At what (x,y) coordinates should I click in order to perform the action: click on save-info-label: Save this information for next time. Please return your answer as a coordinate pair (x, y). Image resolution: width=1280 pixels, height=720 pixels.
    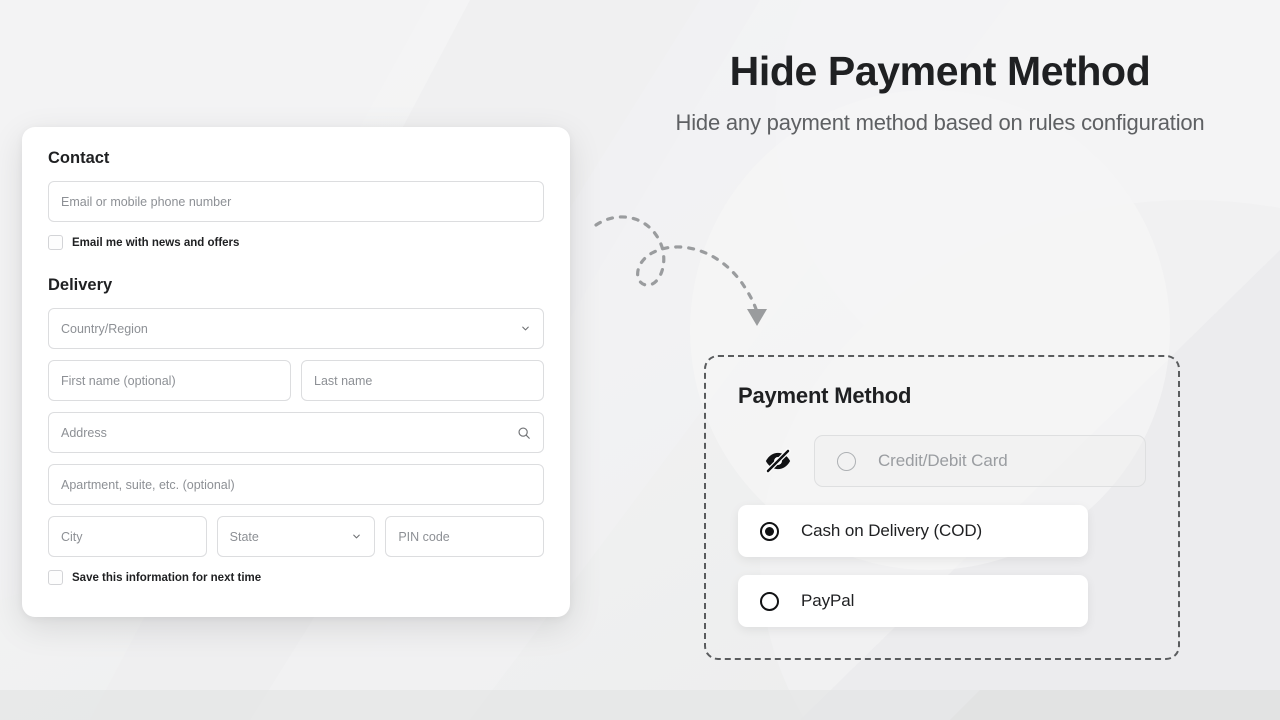
    Looking at the image, I should click on (167, 577).